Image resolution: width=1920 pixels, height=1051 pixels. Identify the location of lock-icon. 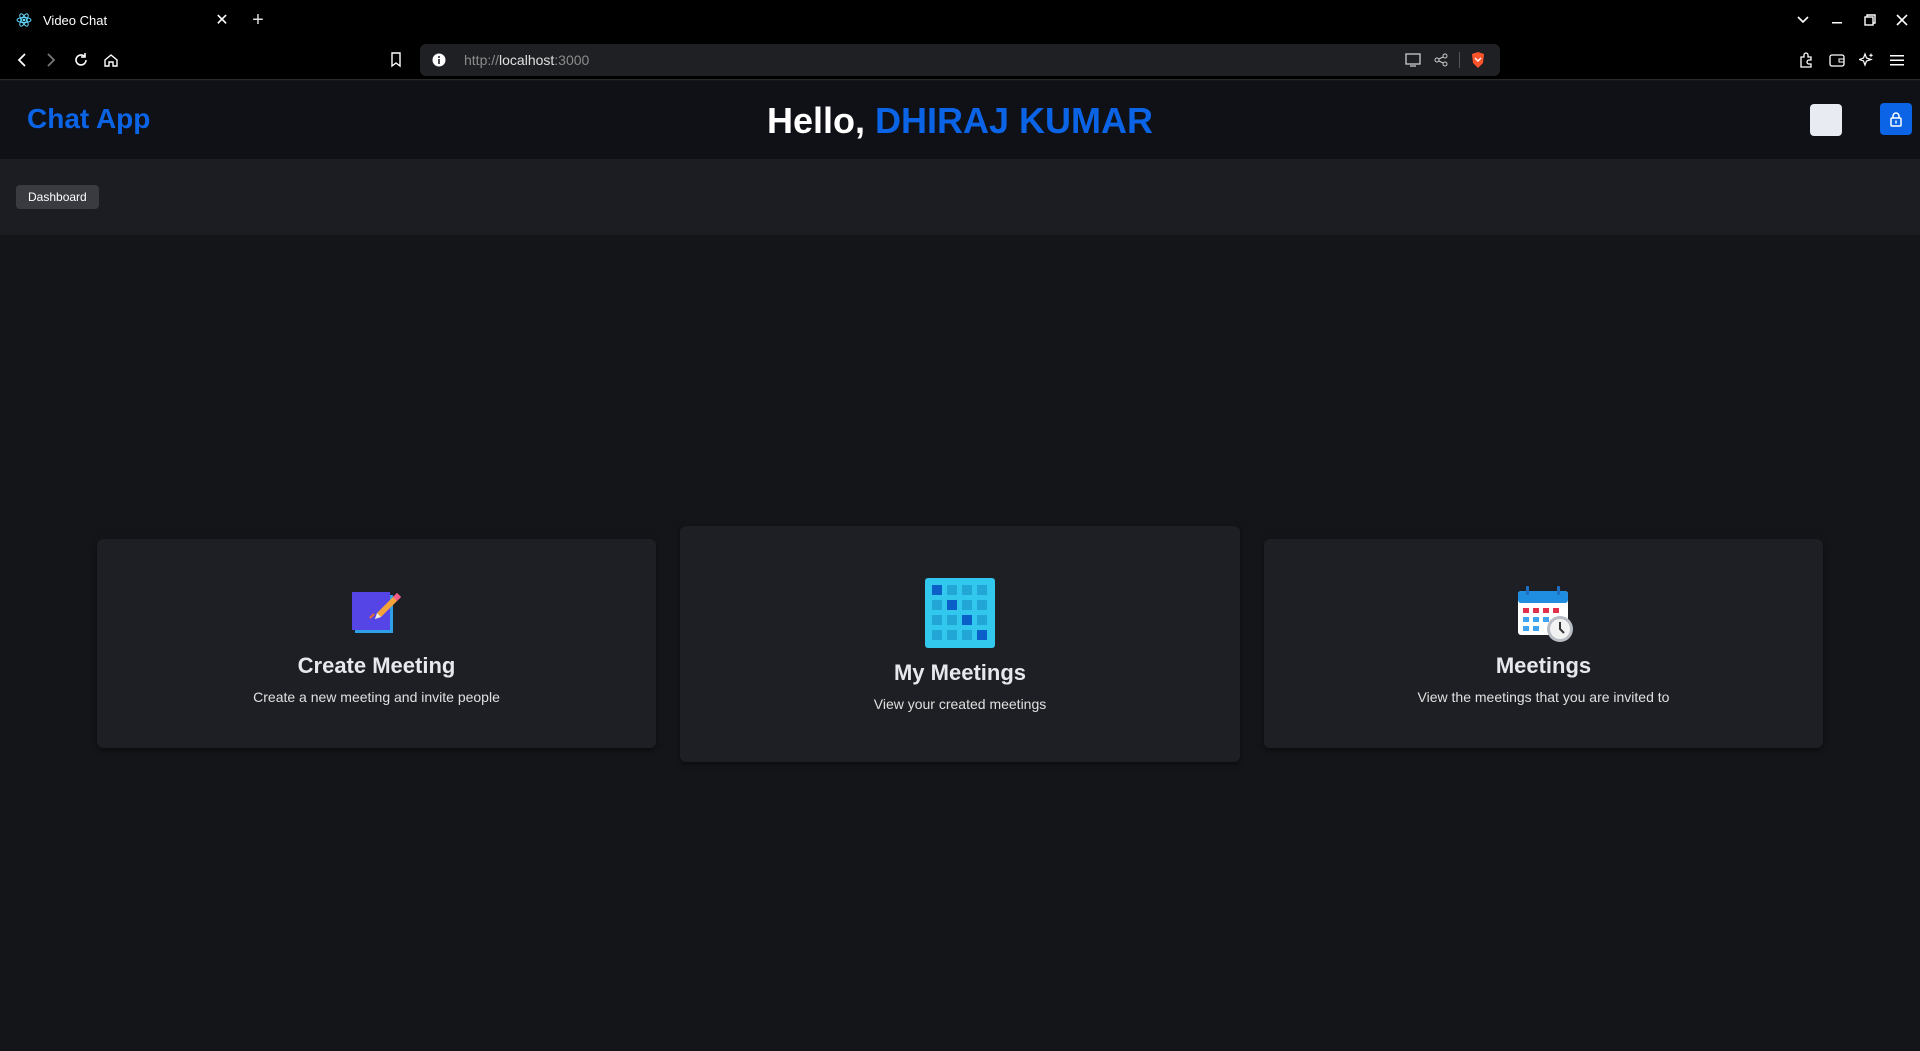
(1896, 119).